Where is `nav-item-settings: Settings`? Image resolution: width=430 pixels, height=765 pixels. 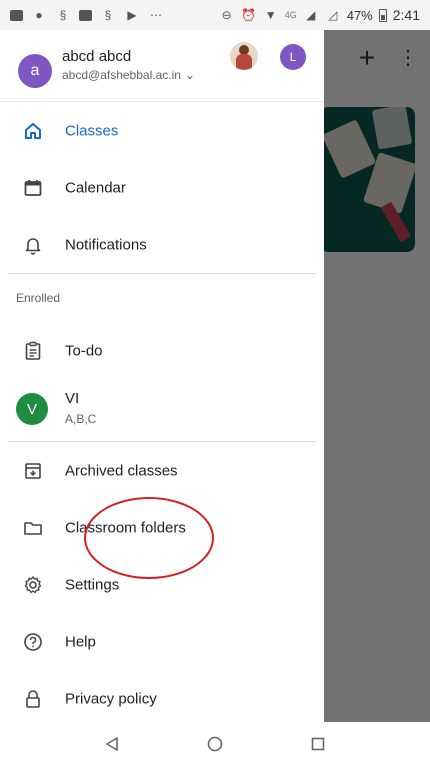
nav-item-settings: Settings is located at coordinates (162, 584).